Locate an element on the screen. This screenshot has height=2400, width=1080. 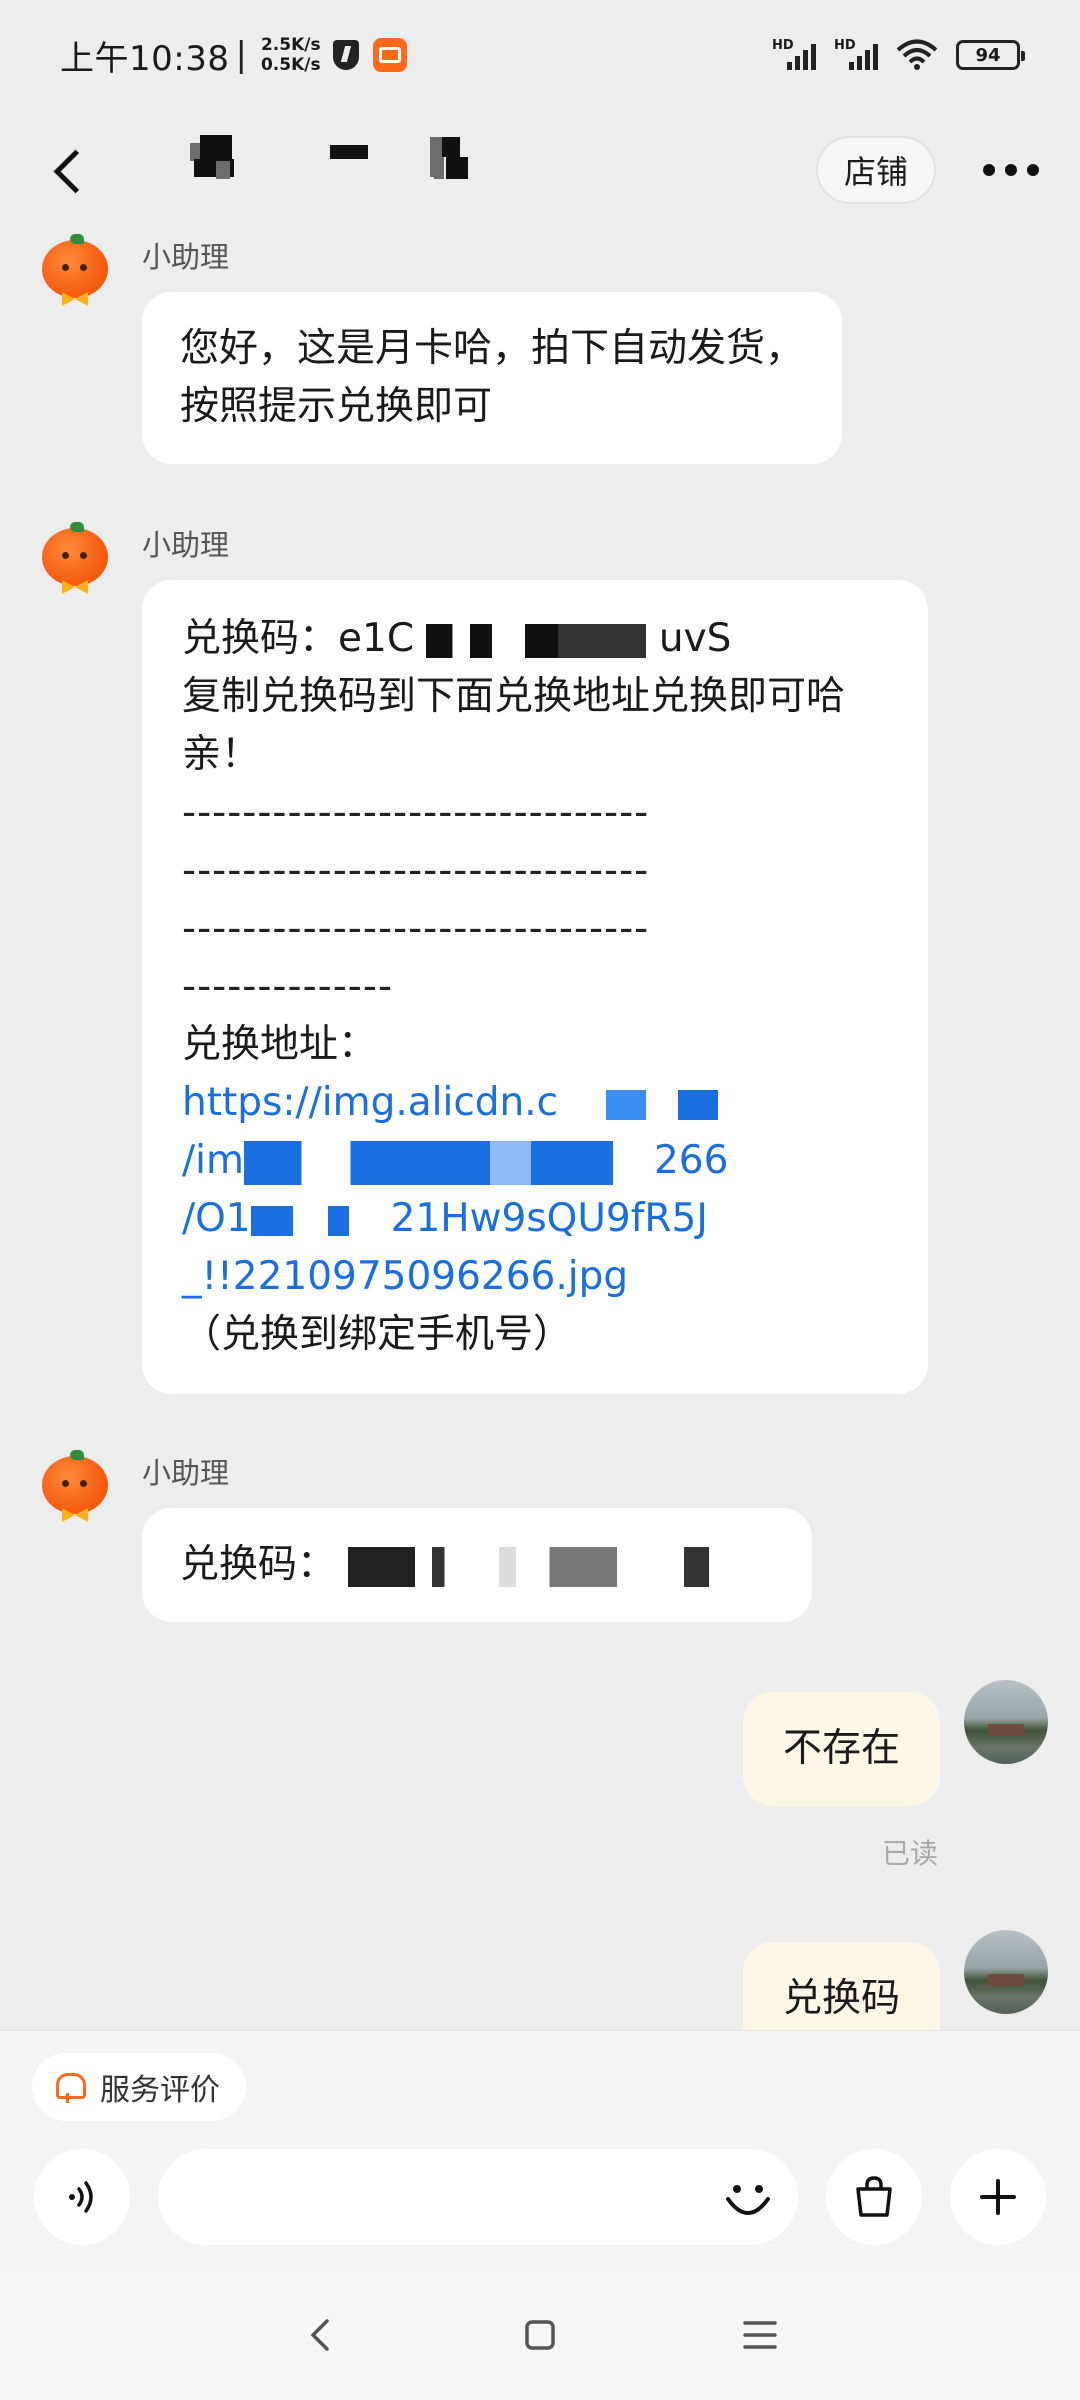
plus-button is located at coordinates (998, 2197).